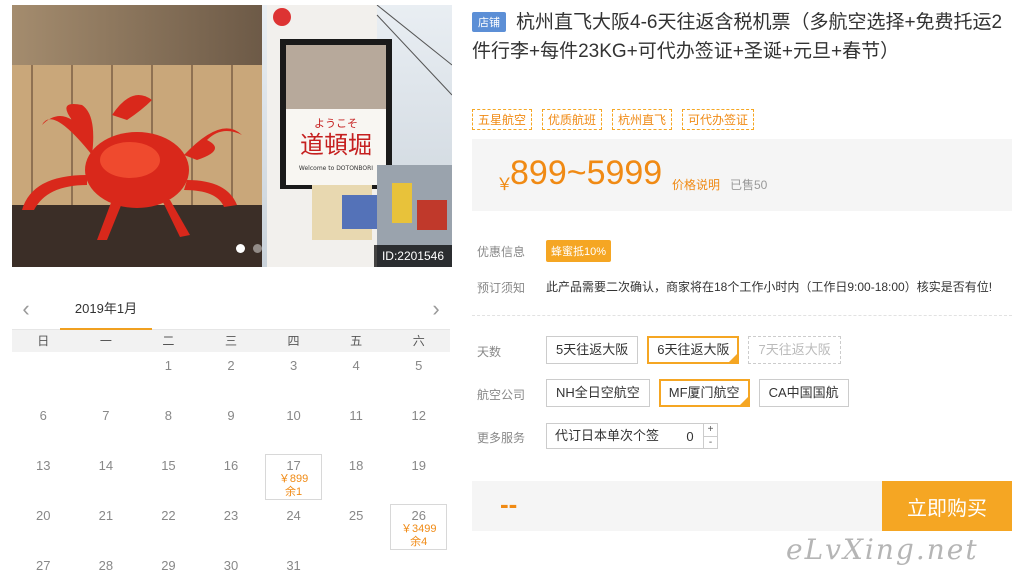 Image resolution: width=1020 pixels, height=584 pixels. Describe the element at coordinates (742, 506) in the screenshot. I see `purchase-bar: -- 立即购买` at that location.